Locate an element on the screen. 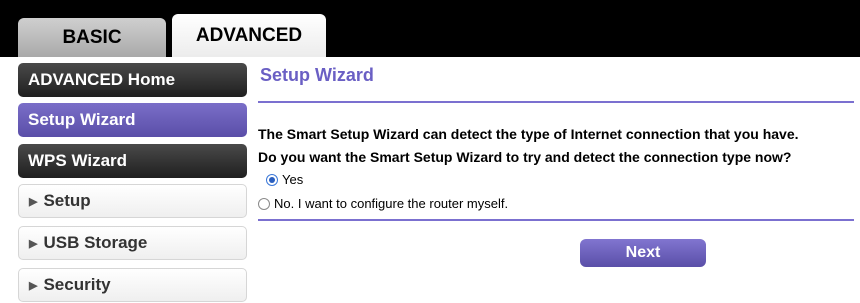  sidebar-item-wps-wizard: WPS Wizard is located at coordinates (132, 161).